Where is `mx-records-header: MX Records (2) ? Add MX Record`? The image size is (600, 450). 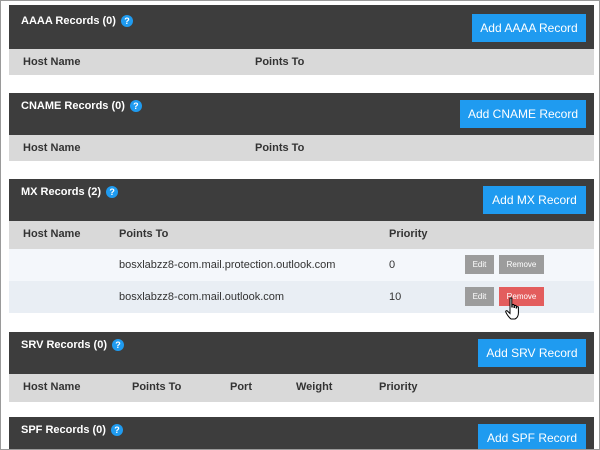
mx-records-header: MX Records (2) ? Add MX Record is located at coordinates (301, 200).